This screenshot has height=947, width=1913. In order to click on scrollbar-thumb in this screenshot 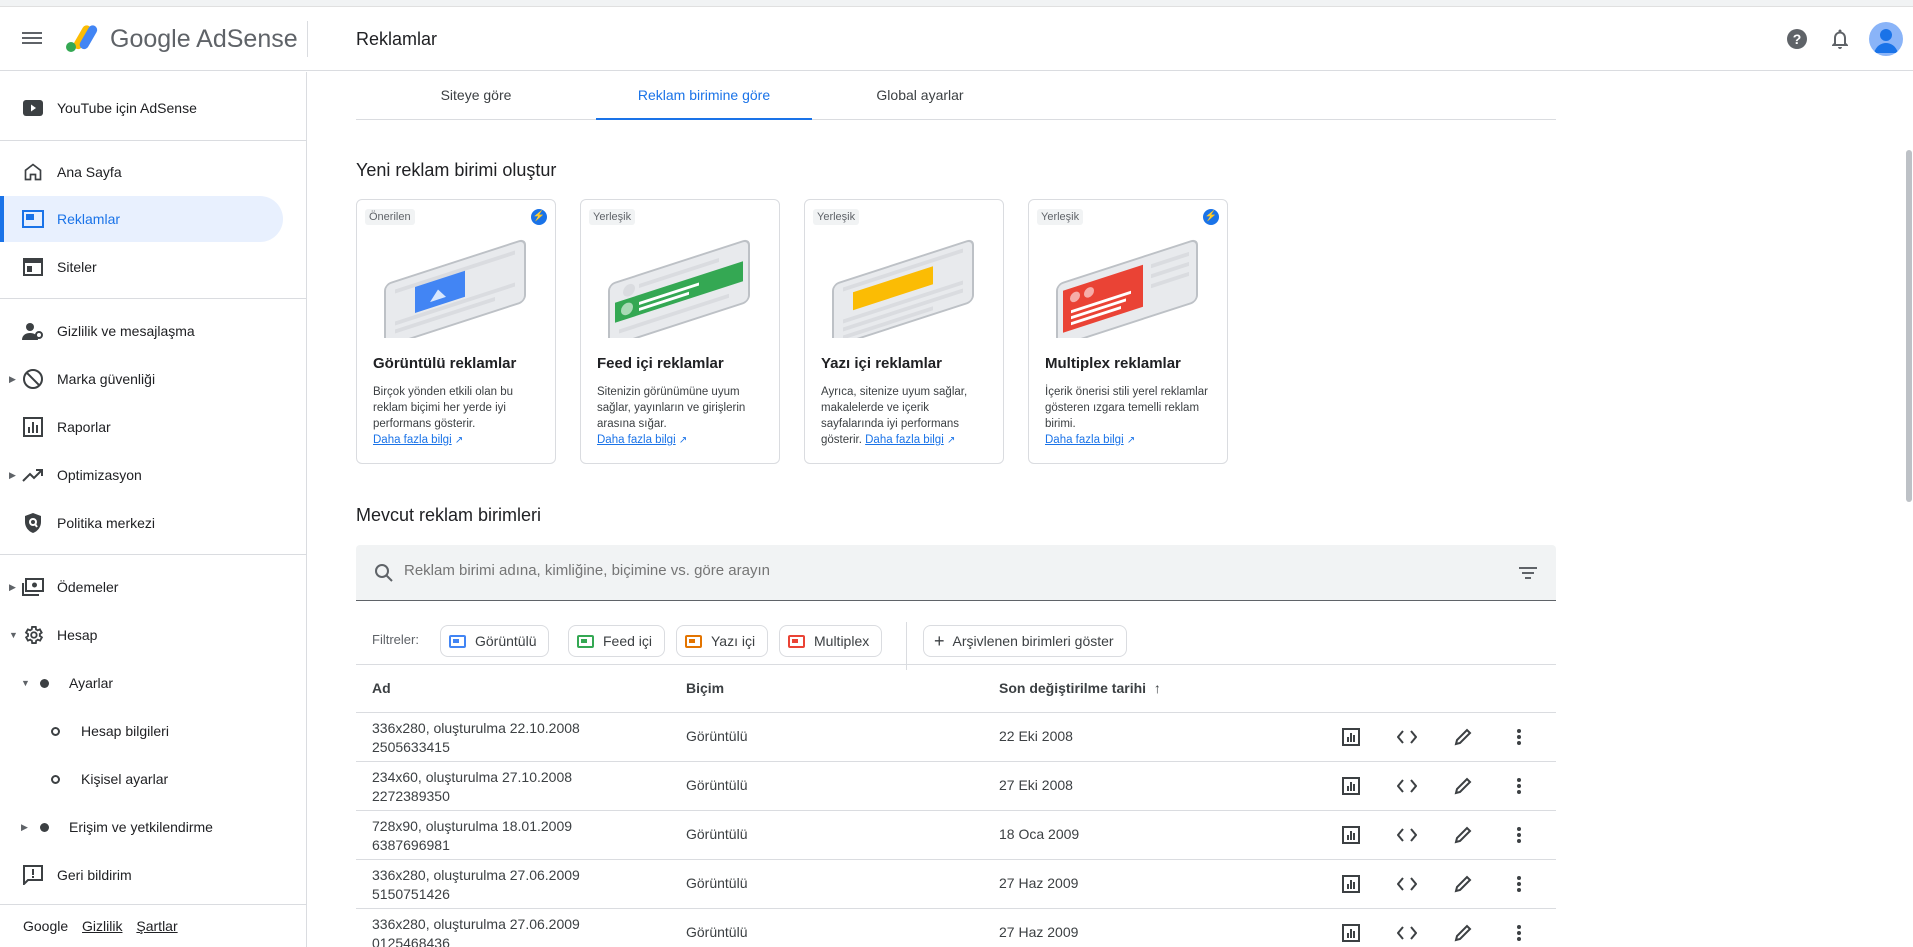, I will do `click(1909, 326)`.